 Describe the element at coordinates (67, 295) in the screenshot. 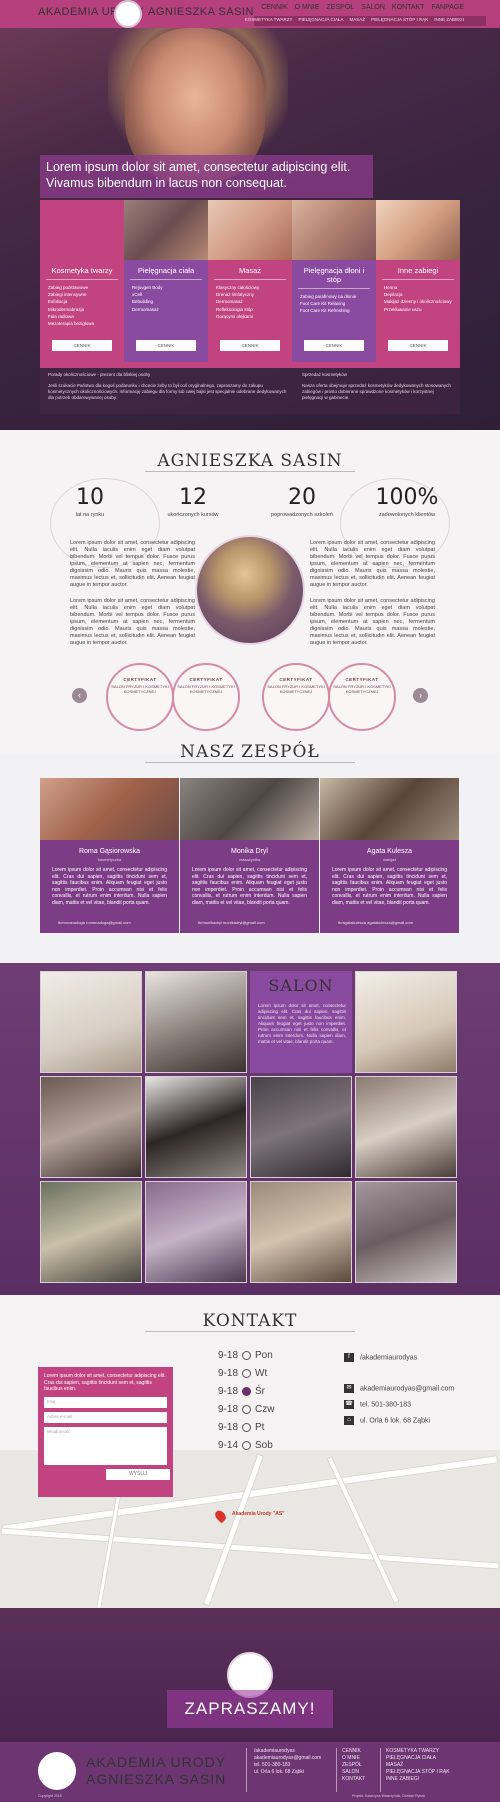

I see `service-item: Zabiegi intensywne` at that location.